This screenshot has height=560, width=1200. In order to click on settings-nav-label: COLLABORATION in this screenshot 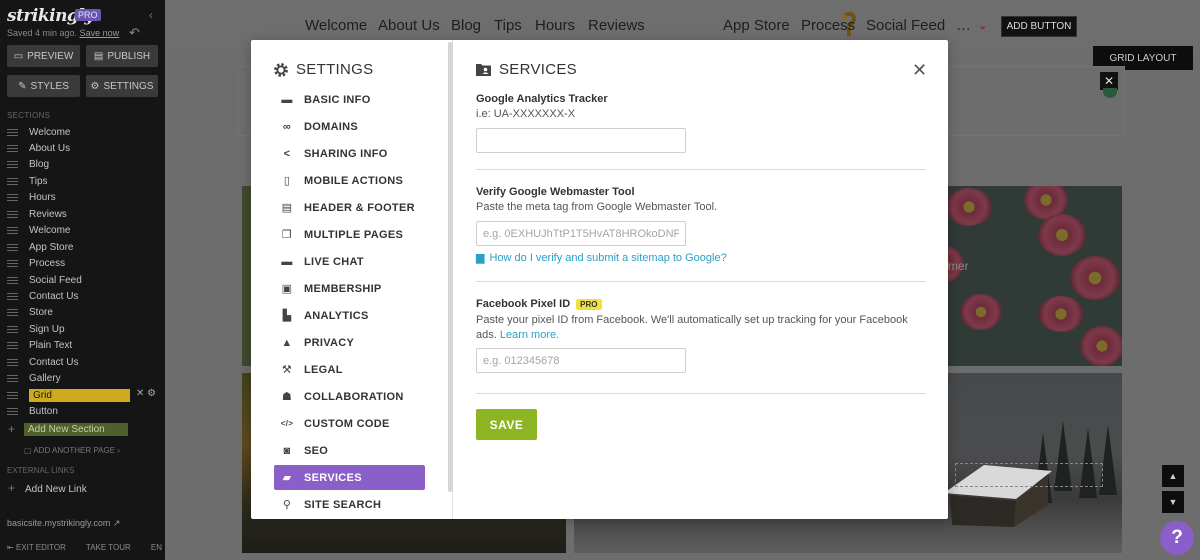, I will do `click(354, 396)`.